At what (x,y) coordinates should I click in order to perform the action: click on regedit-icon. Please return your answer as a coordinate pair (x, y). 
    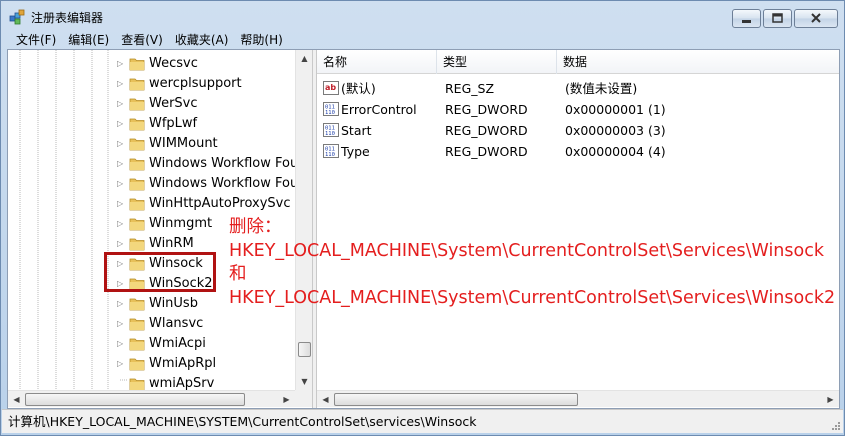
    Looking at the image, I should click on (17, 17).